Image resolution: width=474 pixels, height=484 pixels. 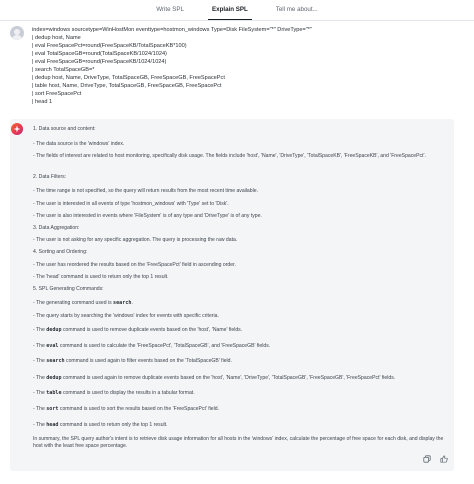 What do you see at coordinates (52, 425) in the screenshot?
I see `command-code: head` at bounding box center [52, 425].